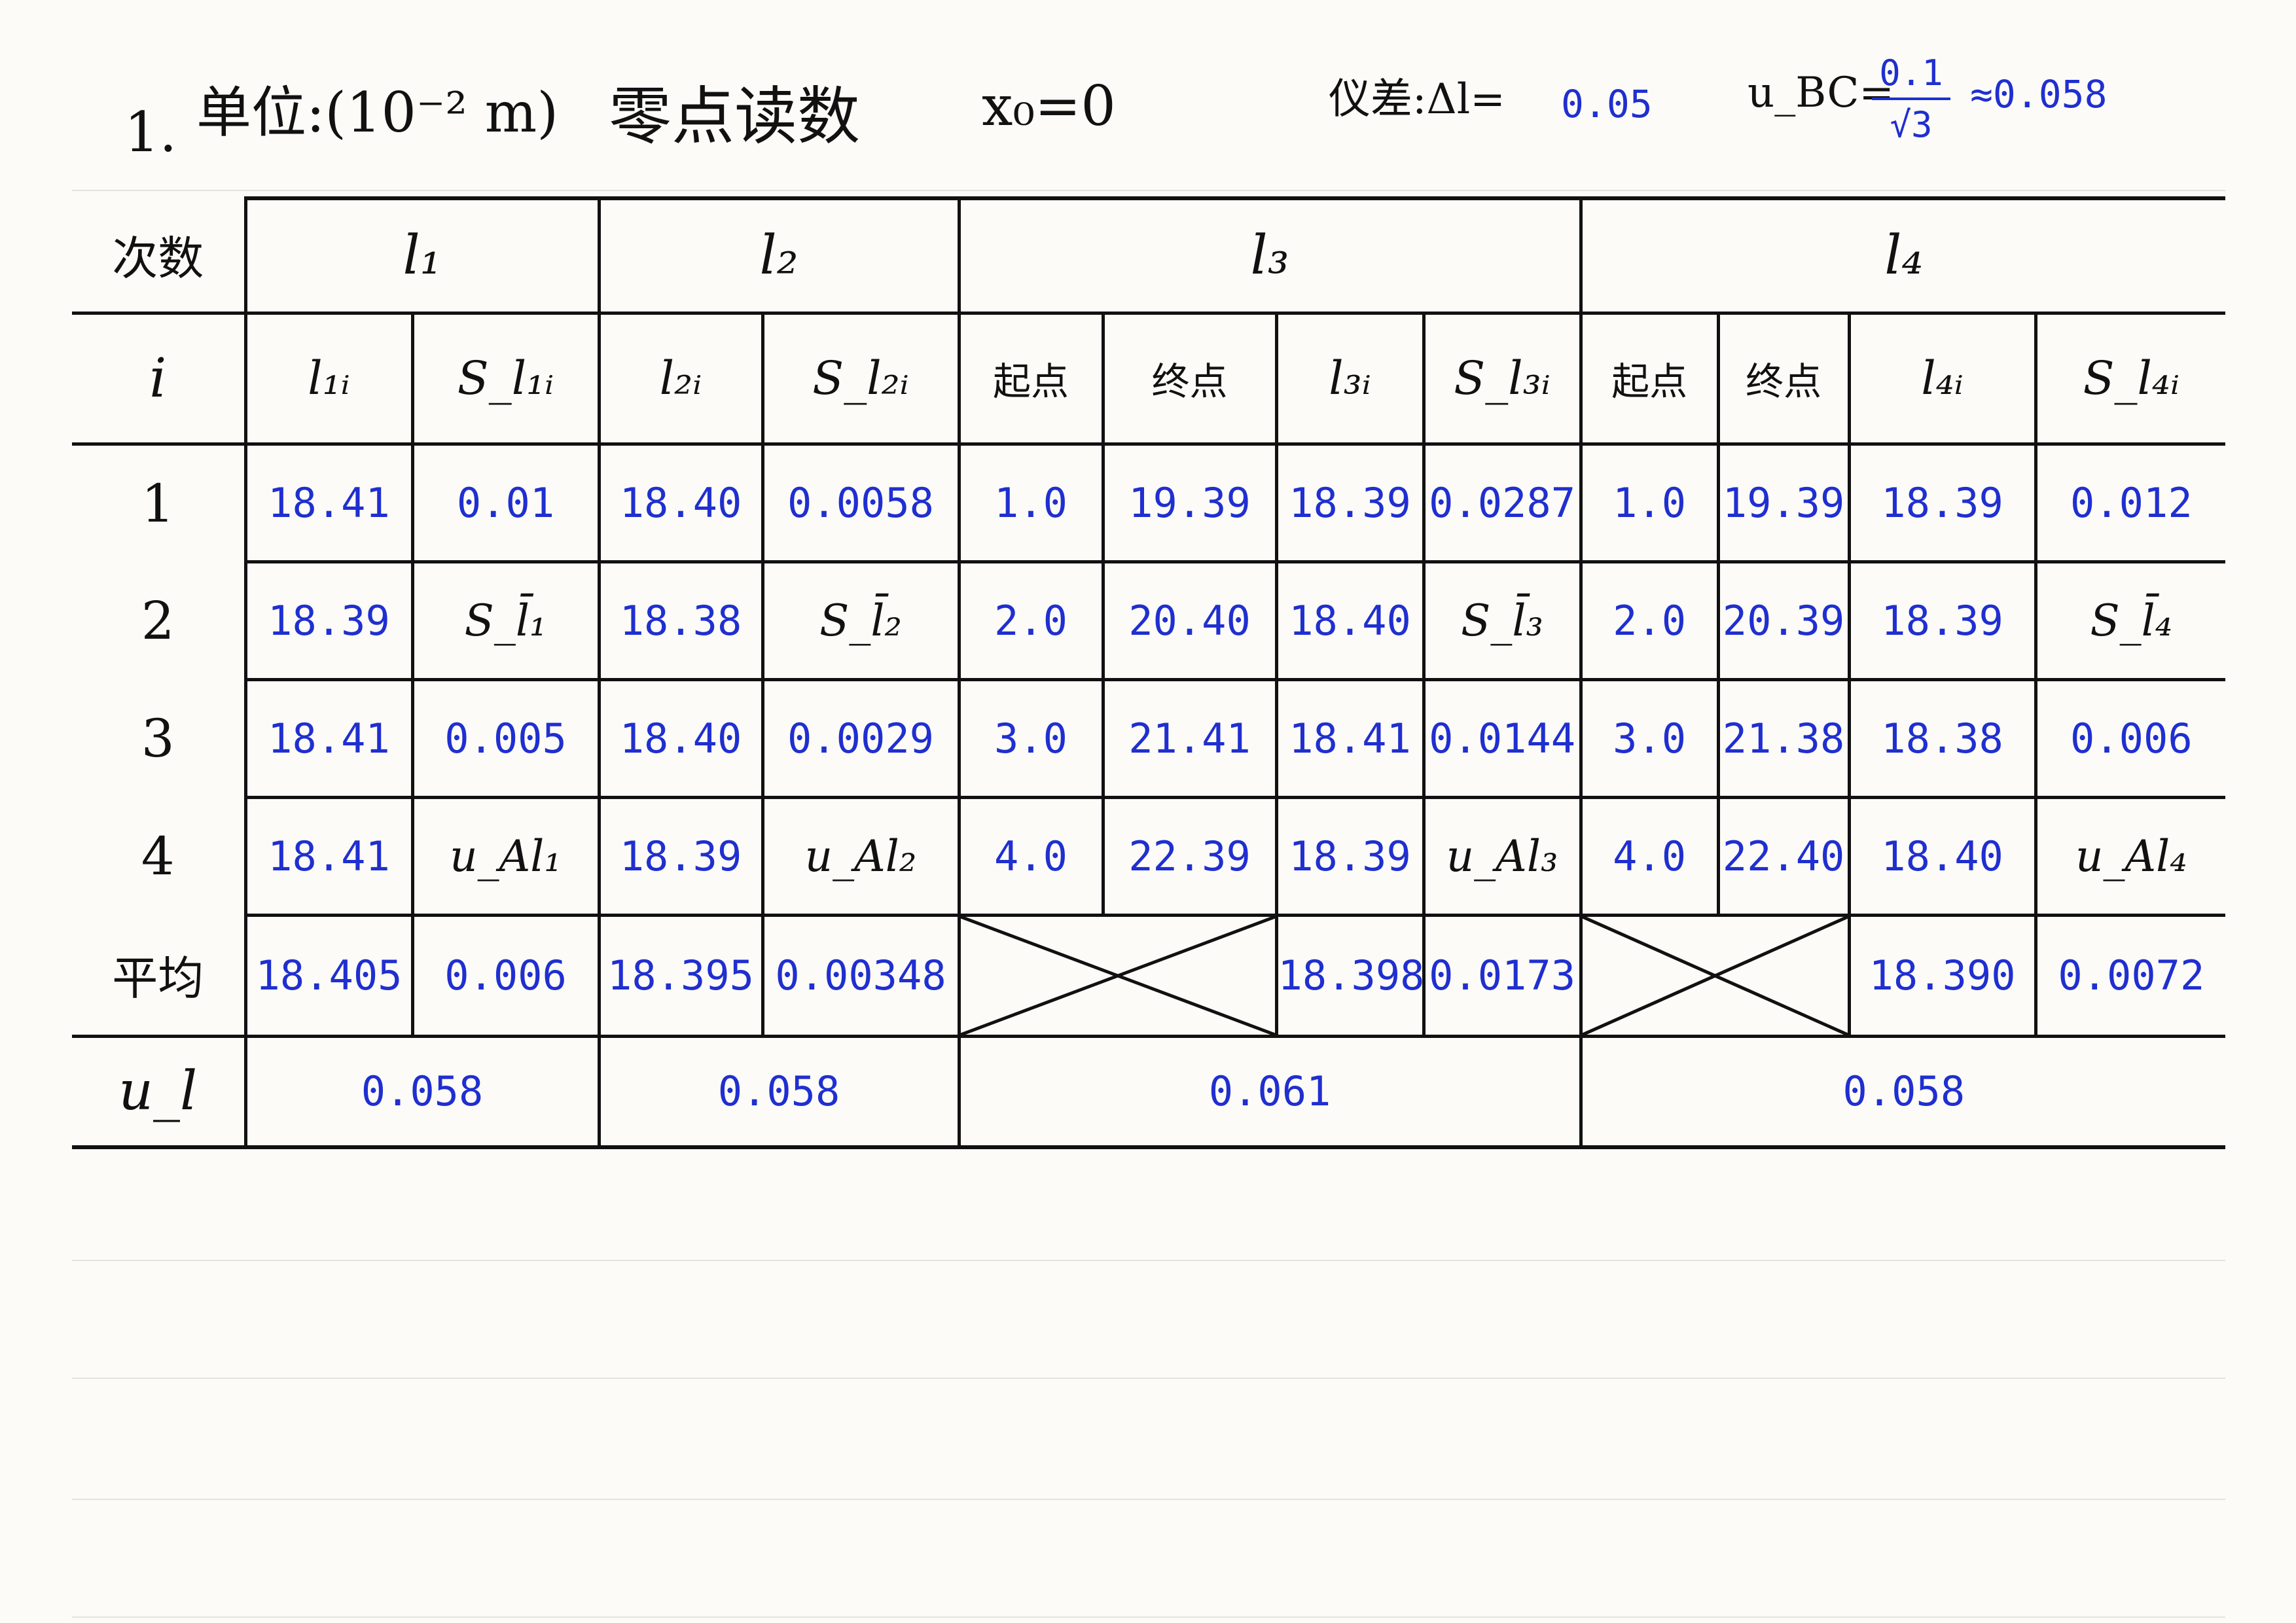 This screenshot has width=2296, height=1623. I want to click on row-index: 4, so click(158, 856).